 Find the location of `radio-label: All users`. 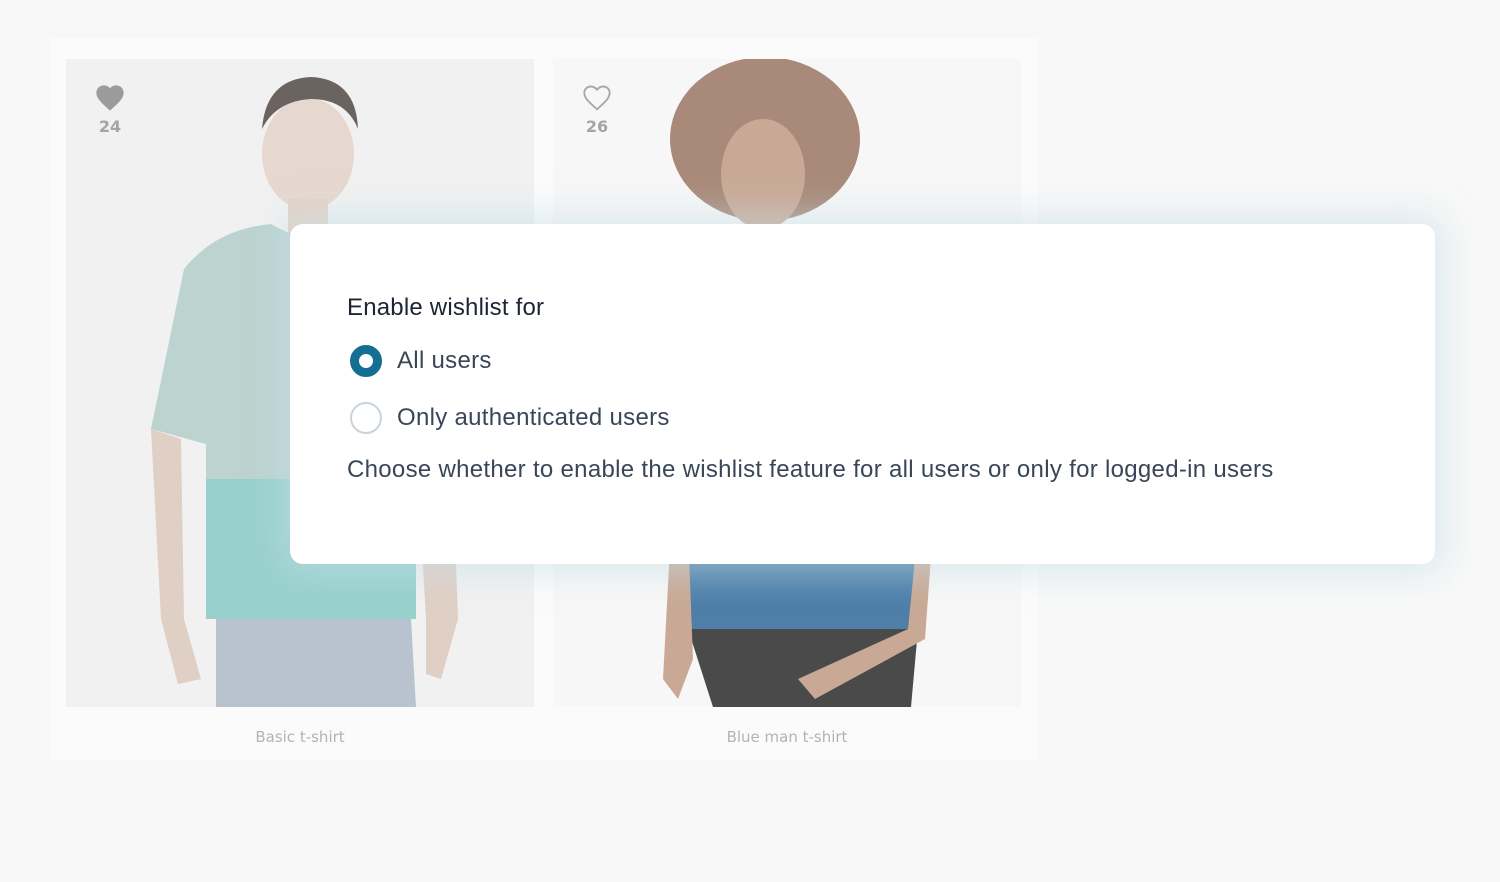

radio-label: All users is located at coordinates (444, 361).